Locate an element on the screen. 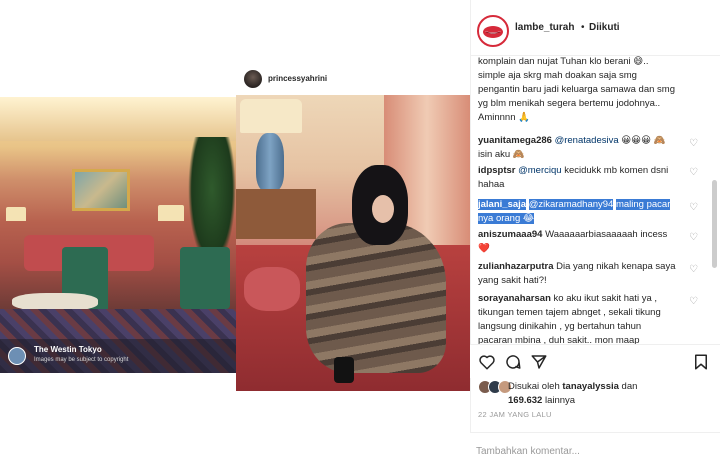  post-author-header: lambe_turah • Diikuti is located at coordinates (595, 28).